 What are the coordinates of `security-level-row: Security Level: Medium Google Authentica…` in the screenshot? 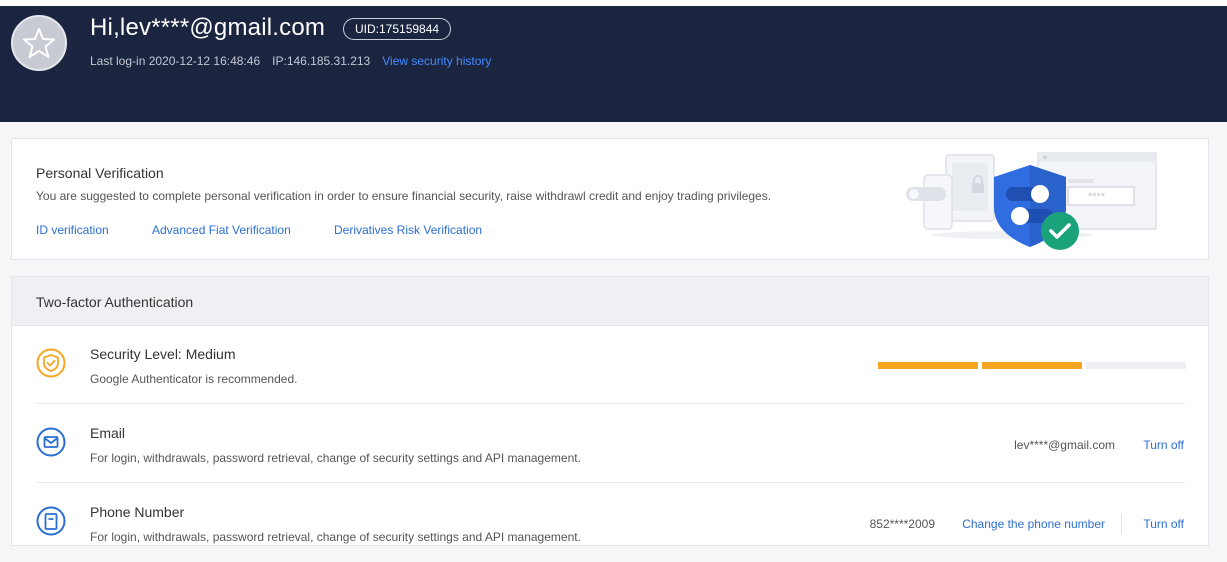 It's located at (610, 365).